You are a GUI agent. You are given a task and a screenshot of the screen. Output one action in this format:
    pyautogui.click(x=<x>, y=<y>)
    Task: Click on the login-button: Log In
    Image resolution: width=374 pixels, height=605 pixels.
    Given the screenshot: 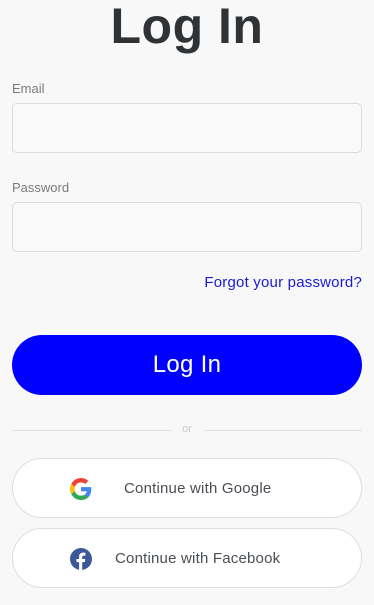 What is the action you would take?
    pyautogui.click(x=187, y=365)
    